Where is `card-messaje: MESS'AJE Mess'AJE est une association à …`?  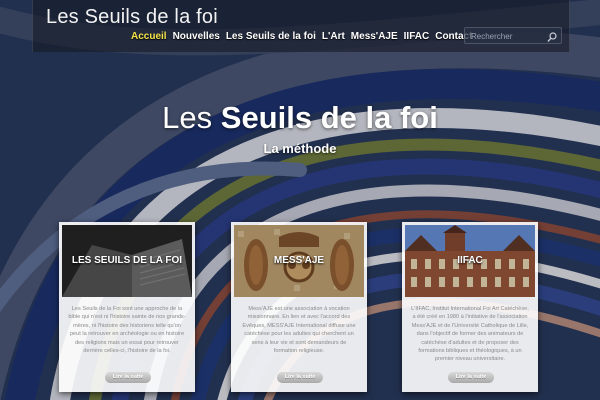 card-messaje: MESS'AJE Mess'AJE est une association à … is located at coordinates (299, 307).